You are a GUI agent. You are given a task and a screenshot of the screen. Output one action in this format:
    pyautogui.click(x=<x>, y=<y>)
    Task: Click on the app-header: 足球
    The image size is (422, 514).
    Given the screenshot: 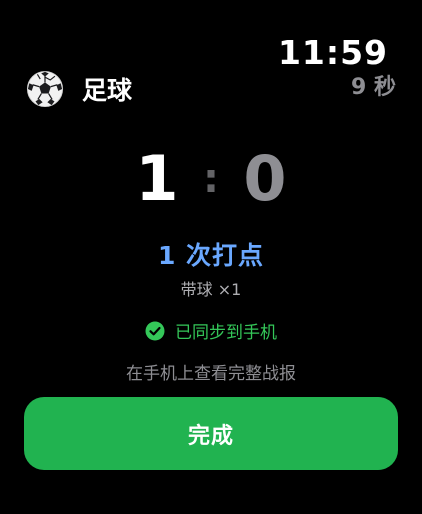 What is the action you would take?
    pyautogui.click(x=79, y=89)
    